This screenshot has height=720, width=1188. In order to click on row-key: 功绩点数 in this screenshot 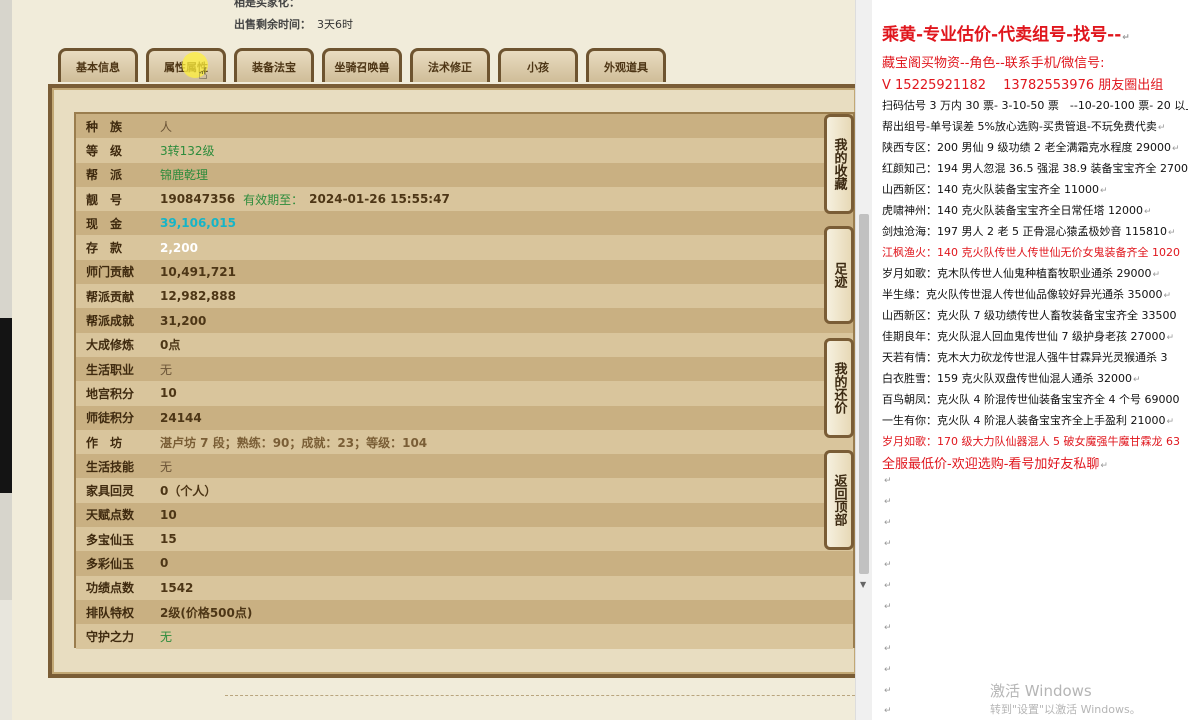, I will do `click(110, 588)`.